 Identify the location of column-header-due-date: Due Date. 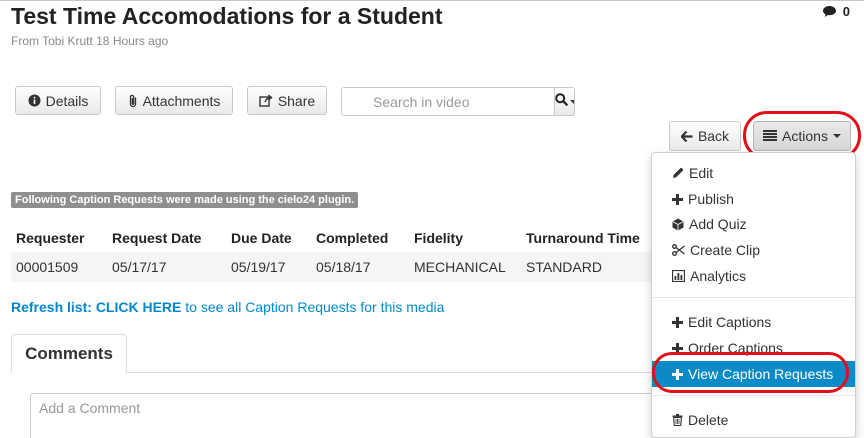
(261, 238).